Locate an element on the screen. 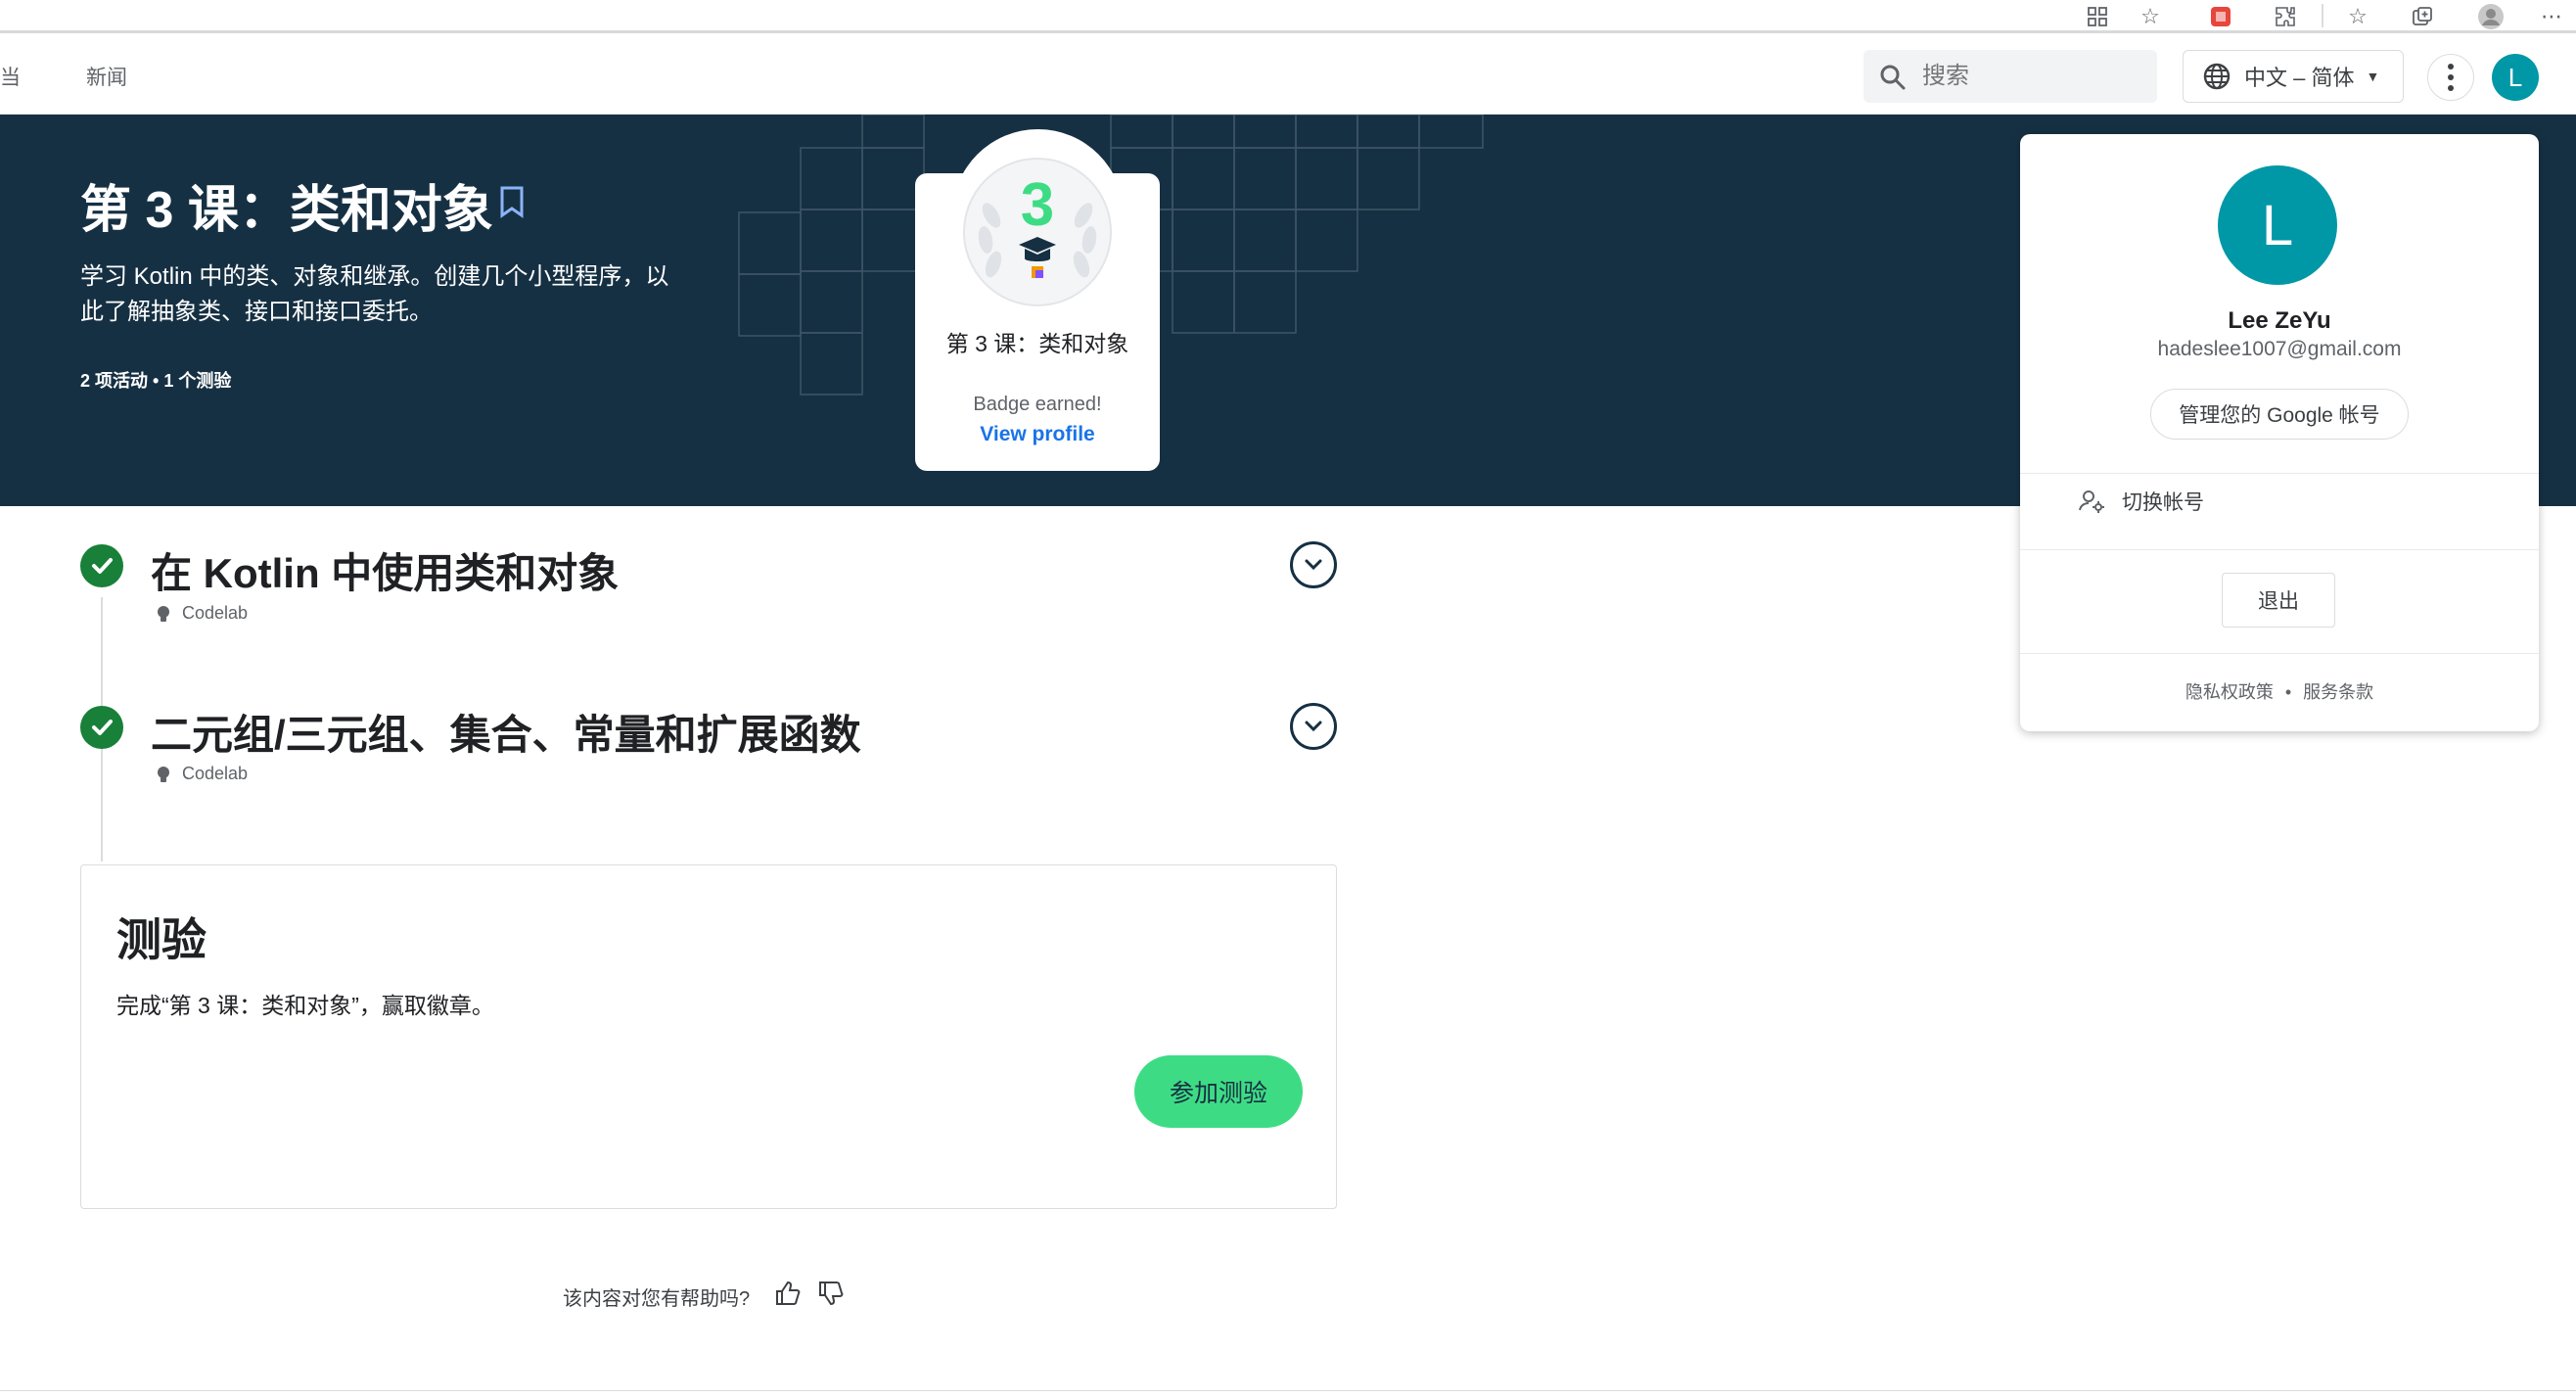  switch-account-icon is located at coordinates (2091, 501).